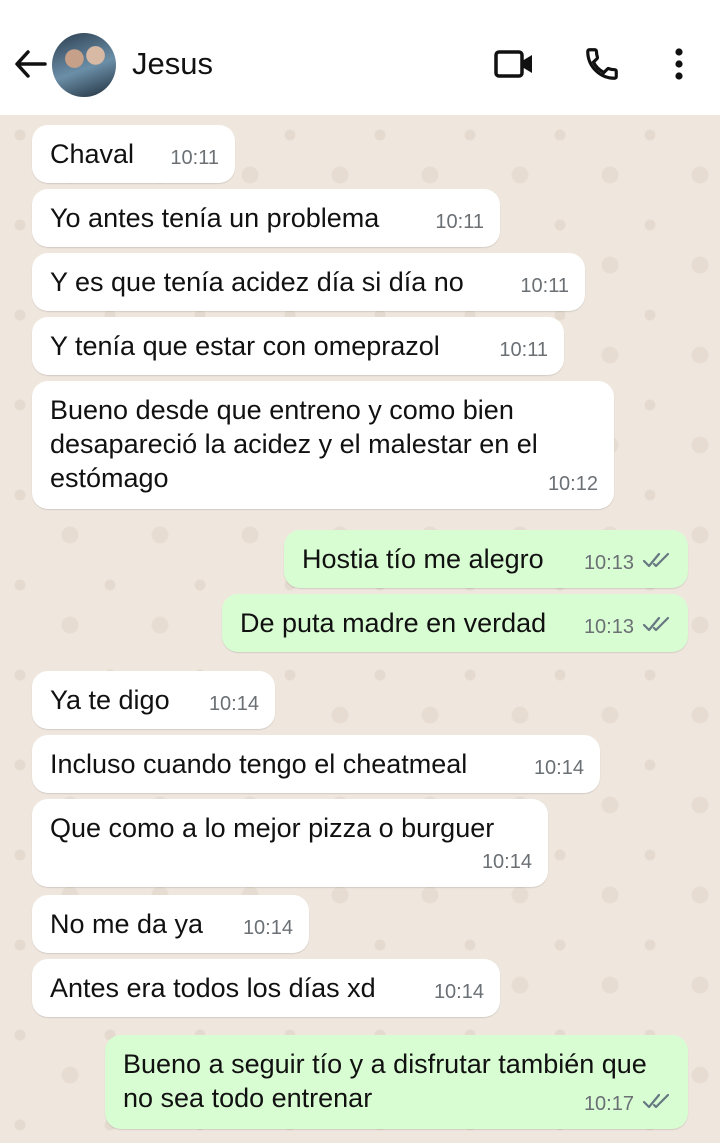 The width and height of the screenshot is (720, 1143). Describe the element at coordinates (486, 559) in the screenshot. I see `message-bubble-outgoing: Hostia tío me alegro 10:13` at that location.